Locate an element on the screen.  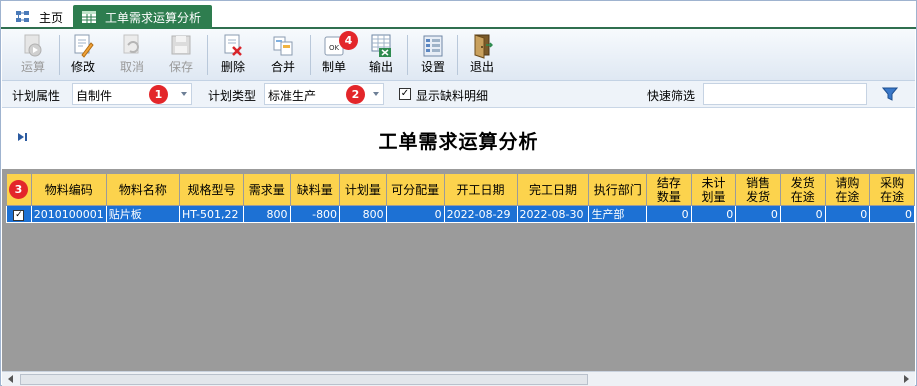
column-header: 发货在途 is located at coordinates (802, 189).